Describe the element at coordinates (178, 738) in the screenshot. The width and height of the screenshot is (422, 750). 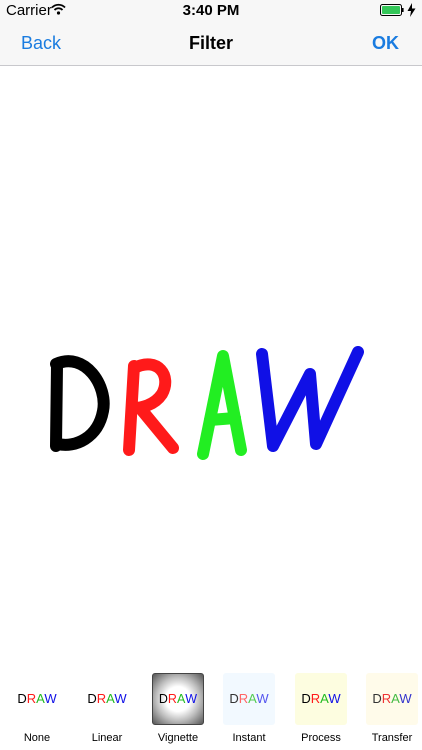
I see `filter-label: Vignette` at that location.